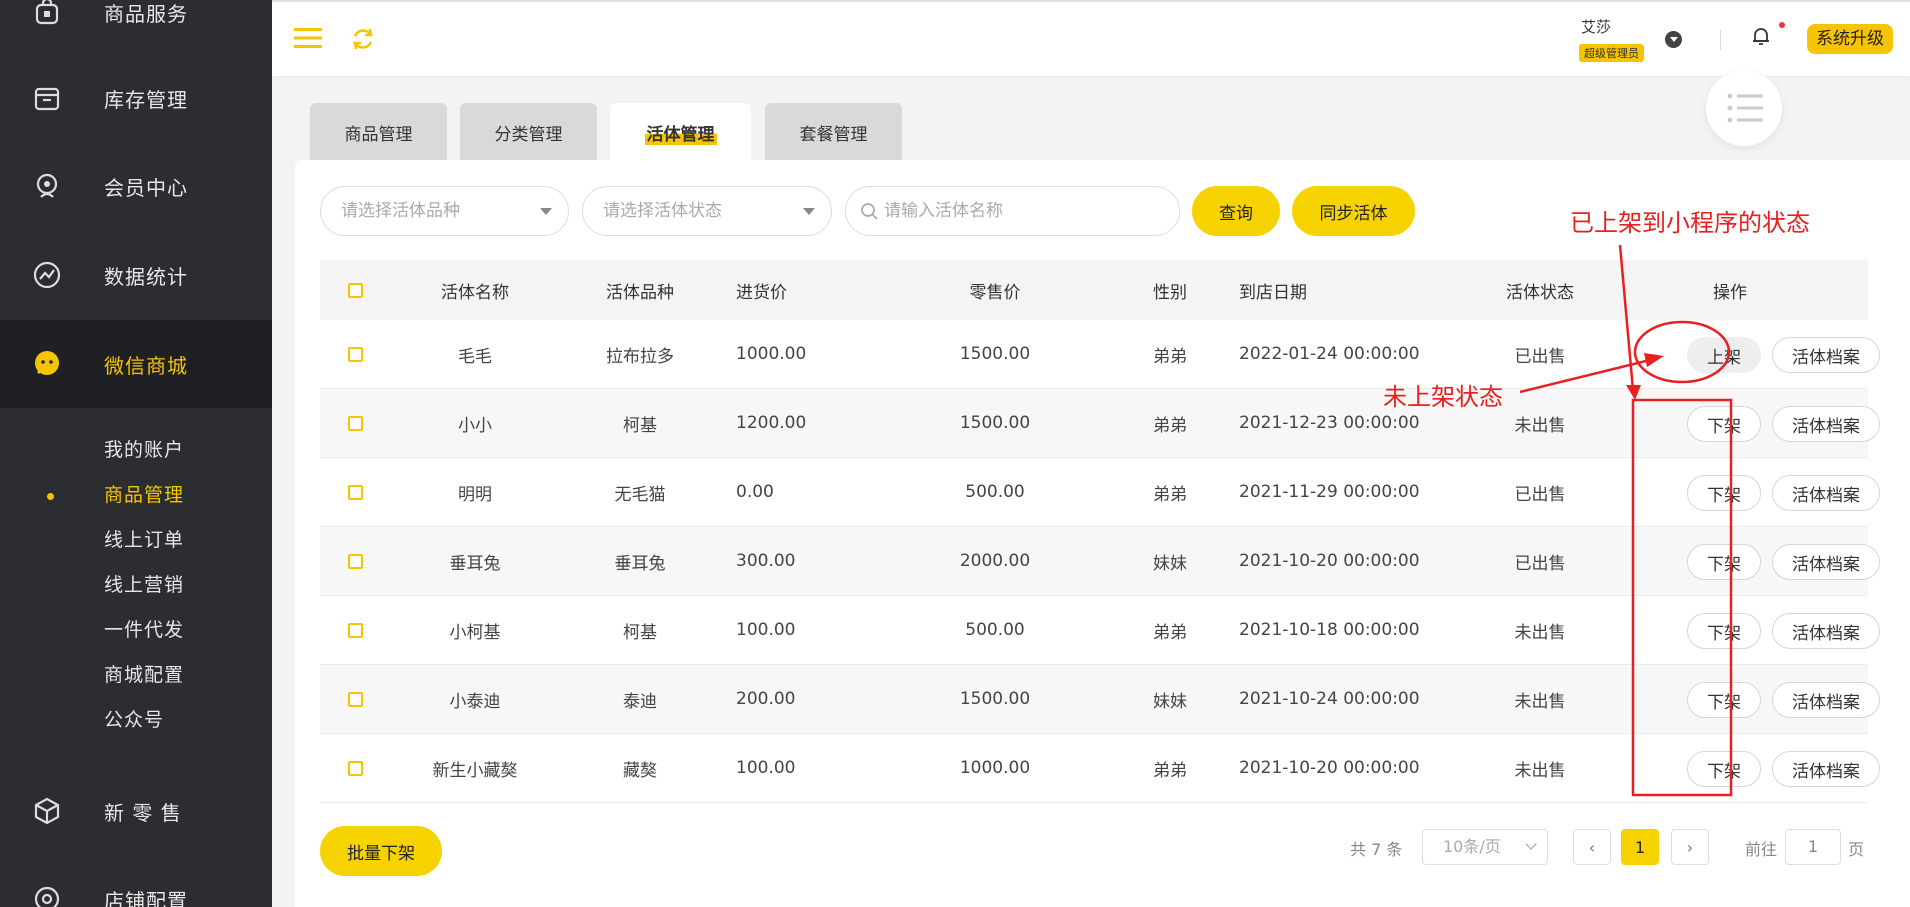  What do you see at coordinates (136, 450) in the screenshot?
I see `submenu-item-account: 我的账户` at bounding box center [136, 450].